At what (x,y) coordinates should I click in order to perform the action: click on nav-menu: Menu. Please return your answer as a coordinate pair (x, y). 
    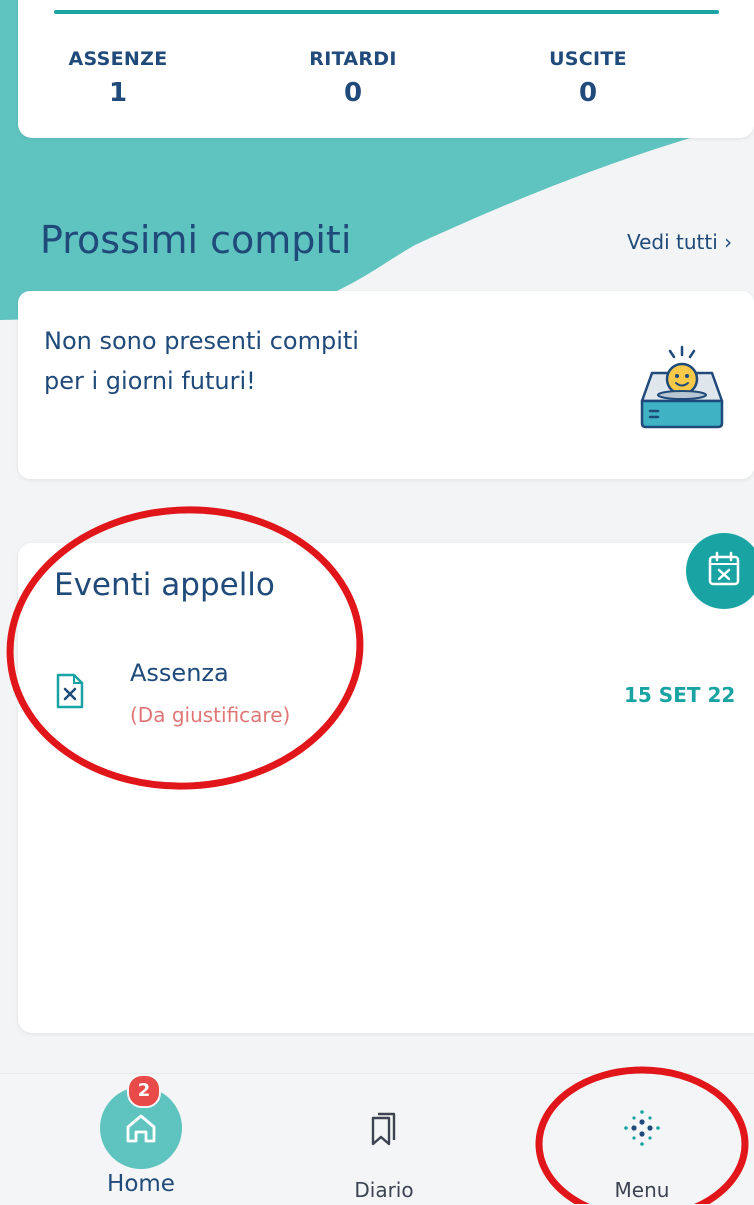
    Looking at the image, I should click on (642, 1139).